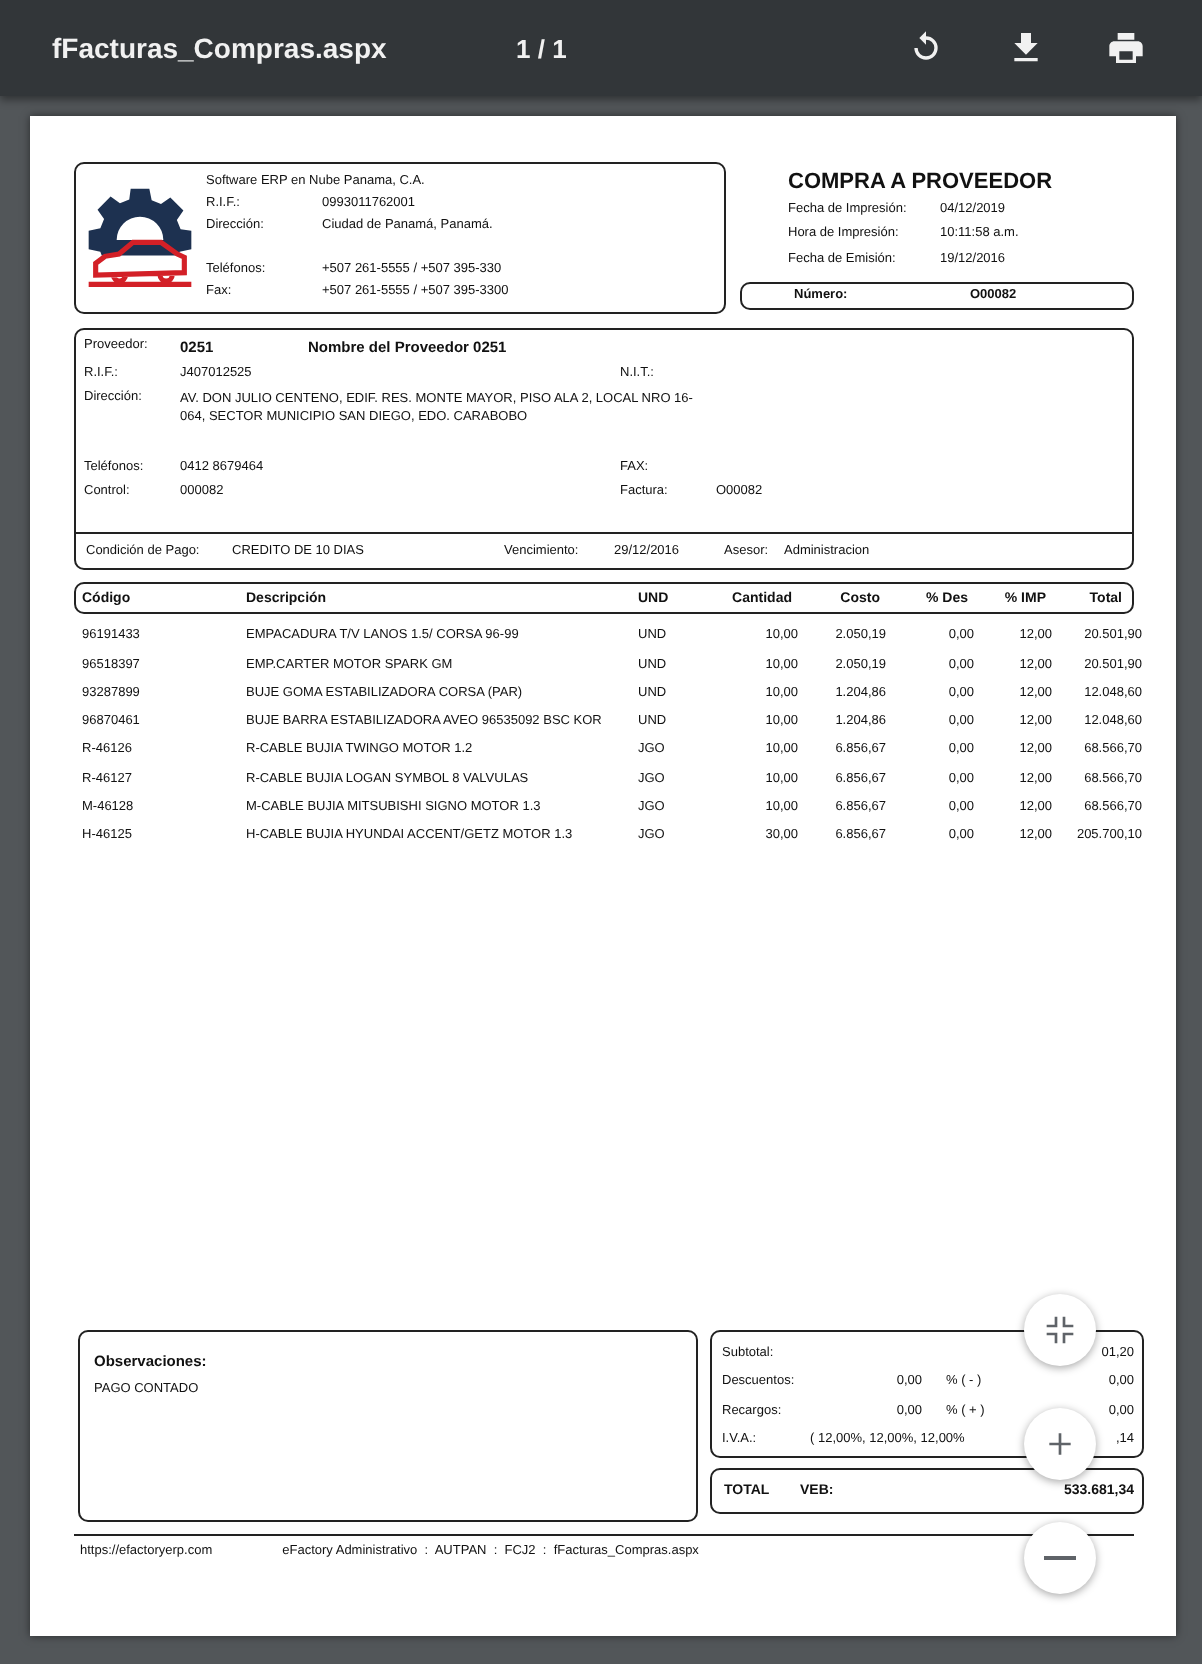  I want to click on print-icon, so click(1126, 48).